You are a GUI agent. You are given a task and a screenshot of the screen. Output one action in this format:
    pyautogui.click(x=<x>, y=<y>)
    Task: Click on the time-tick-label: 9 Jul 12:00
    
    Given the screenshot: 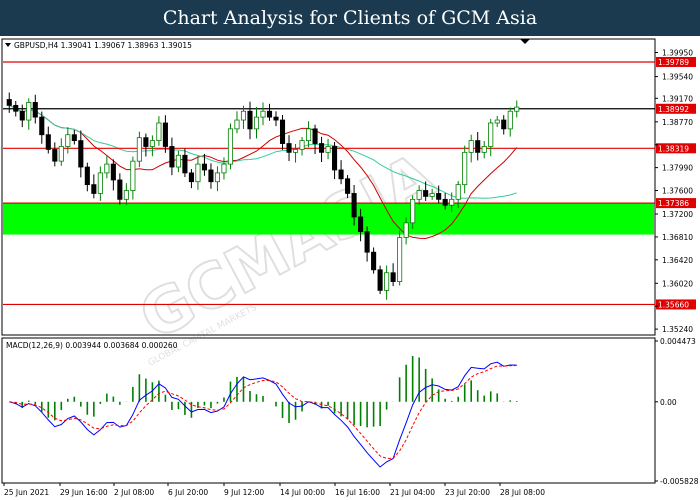 What is the action you would take?
    pyautogui.click(x=244, y=492)
    